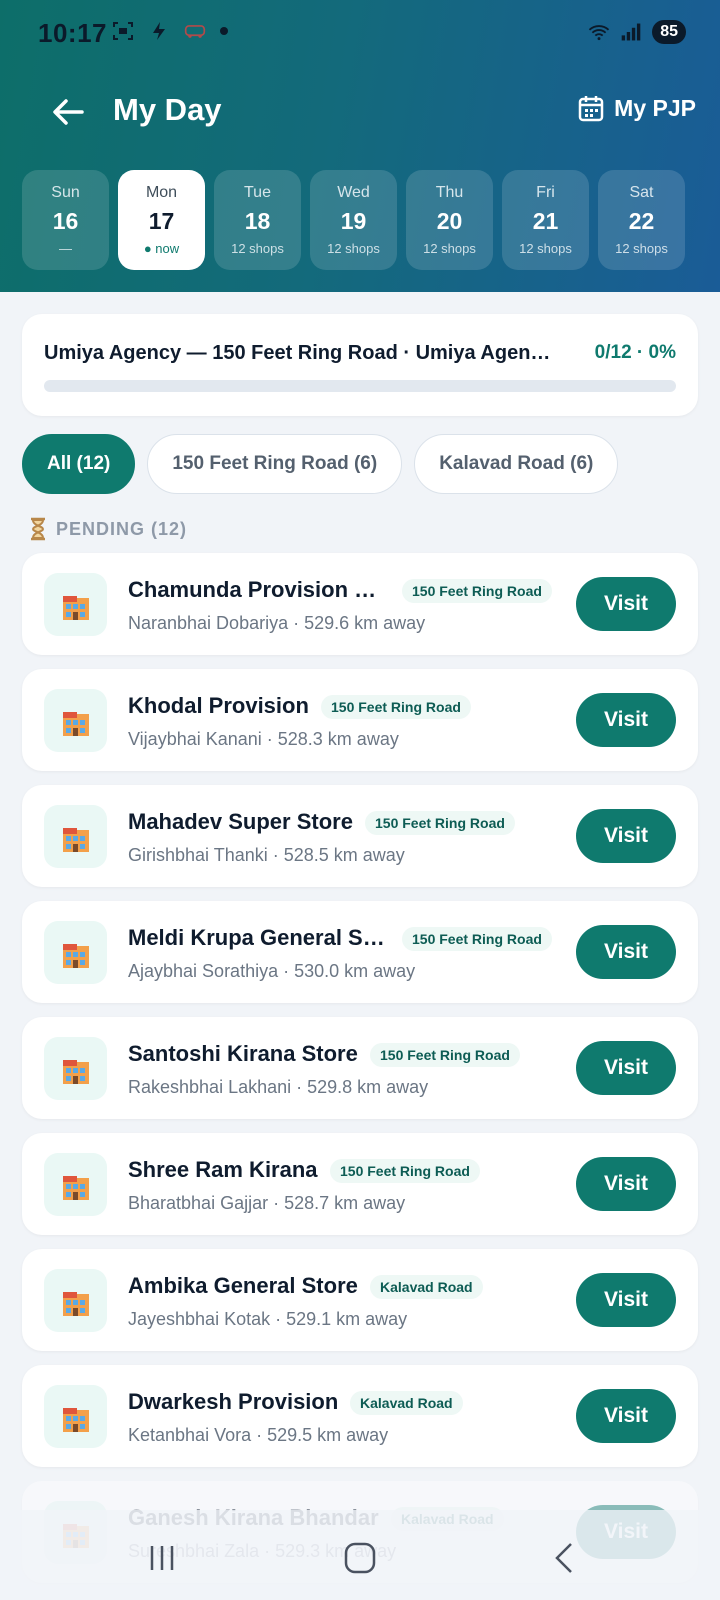 This screenshot has height=1600, width=720. I want to click on shop-owner-distance: Jayeshbhai Kotak · 529.1 km away, so click(268, 1319).